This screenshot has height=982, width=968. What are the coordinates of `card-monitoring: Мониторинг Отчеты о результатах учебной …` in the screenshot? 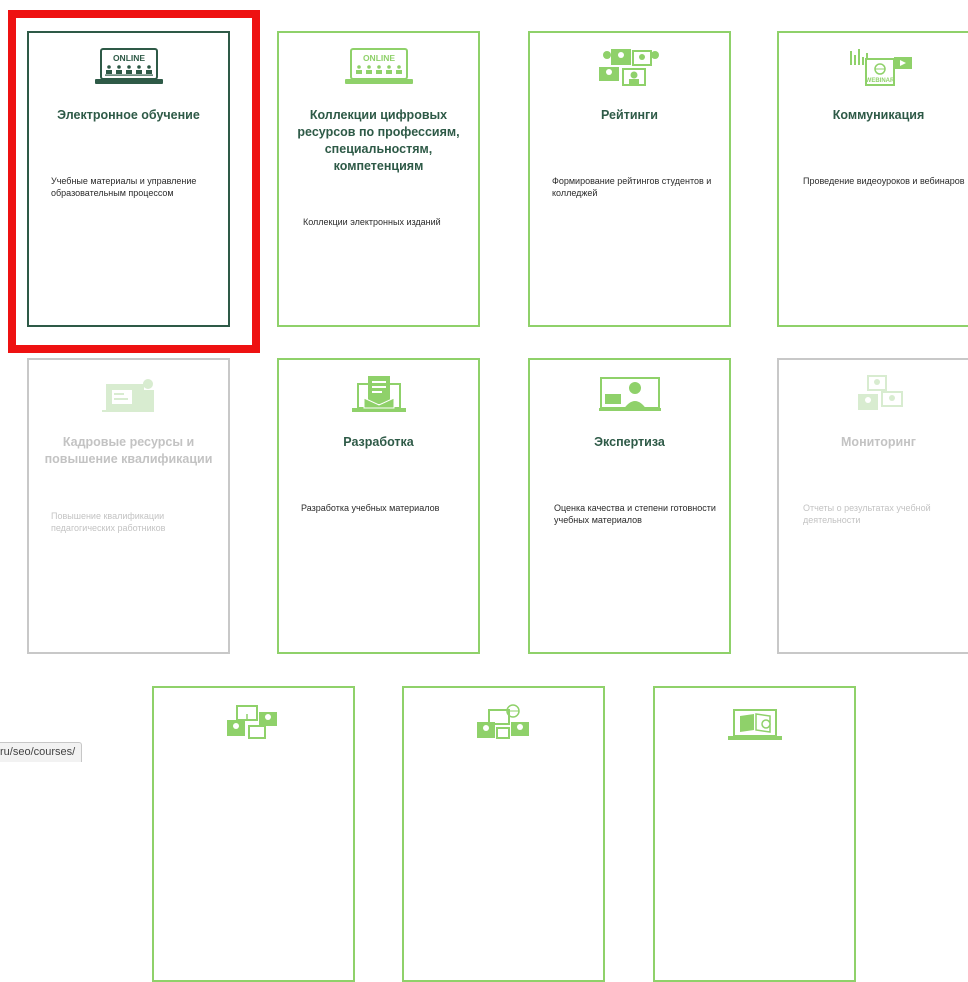 It's located at (872, 506).